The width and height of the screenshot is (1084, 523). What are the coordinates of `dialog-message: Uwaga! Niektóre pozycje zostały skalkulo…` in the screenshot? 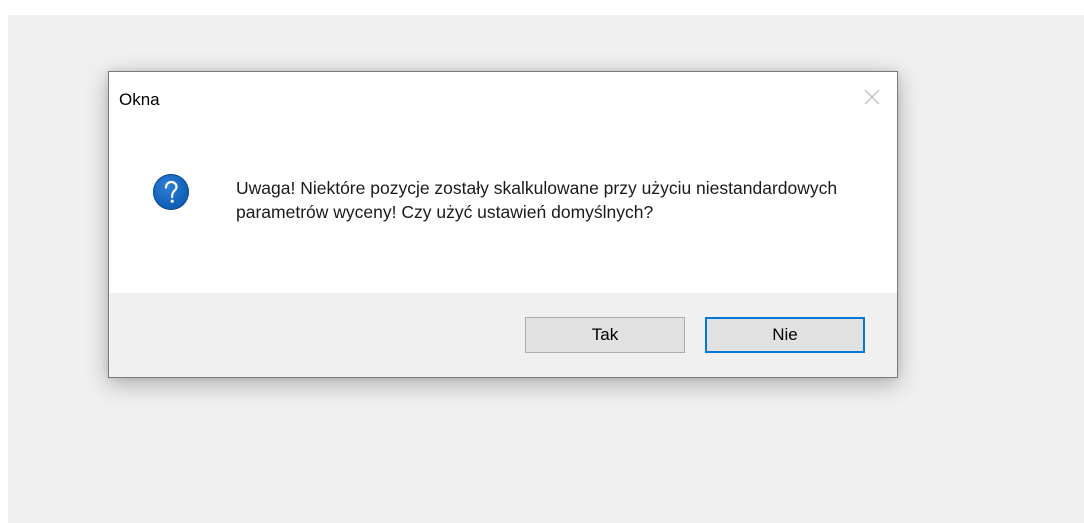 It's located at (537, 200).